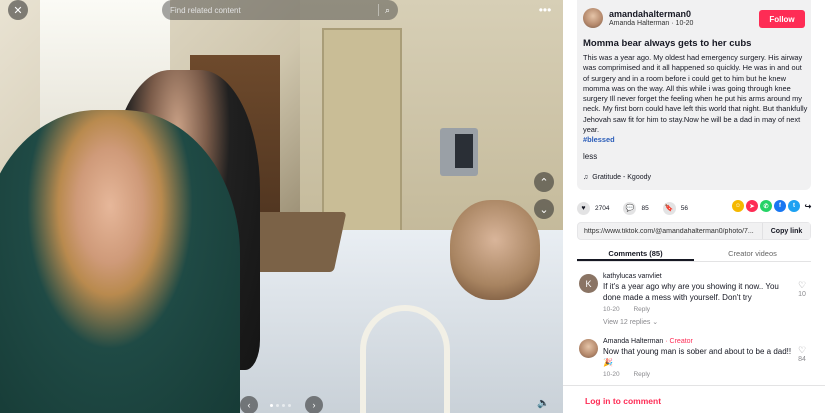  I want to click on bookmark-icon: 🔖, so click(669, 208).